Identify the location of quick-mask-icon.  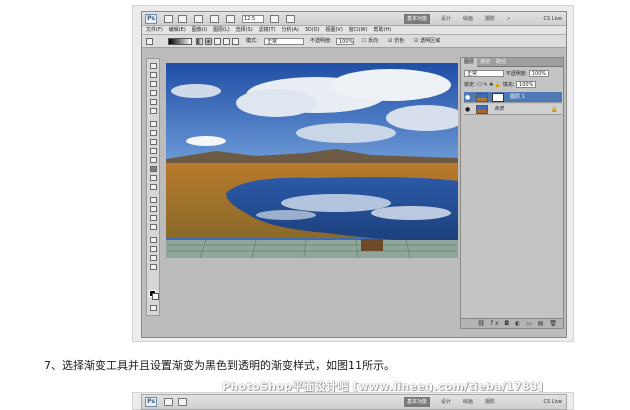
(153, 308).